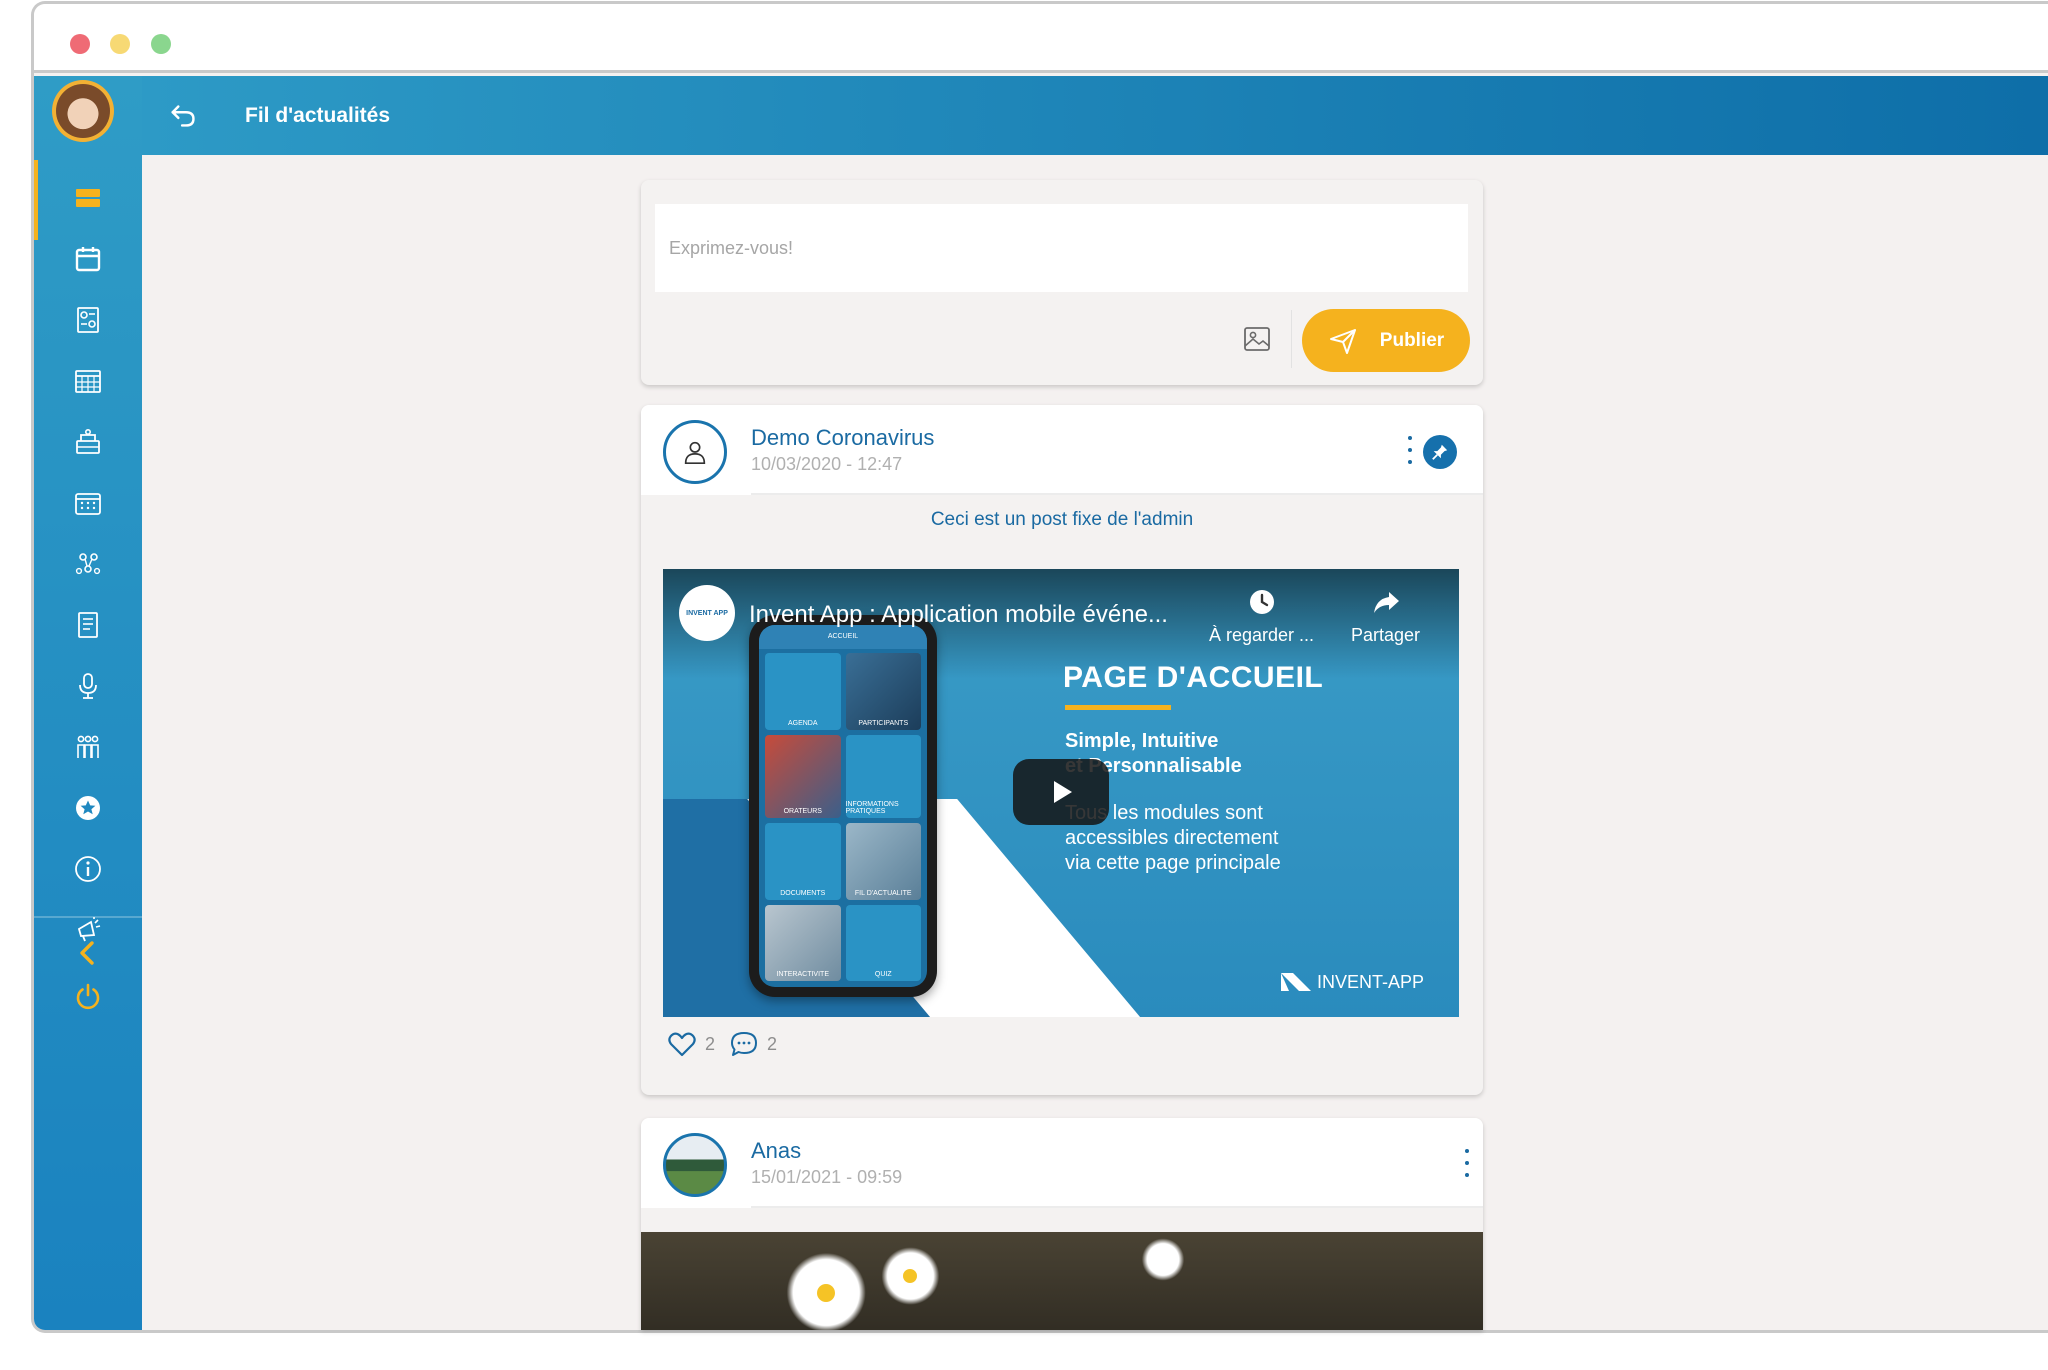 This screenshot has width=2048, height=1370. I want to click on sidebar-item-info, so click(88, 869).